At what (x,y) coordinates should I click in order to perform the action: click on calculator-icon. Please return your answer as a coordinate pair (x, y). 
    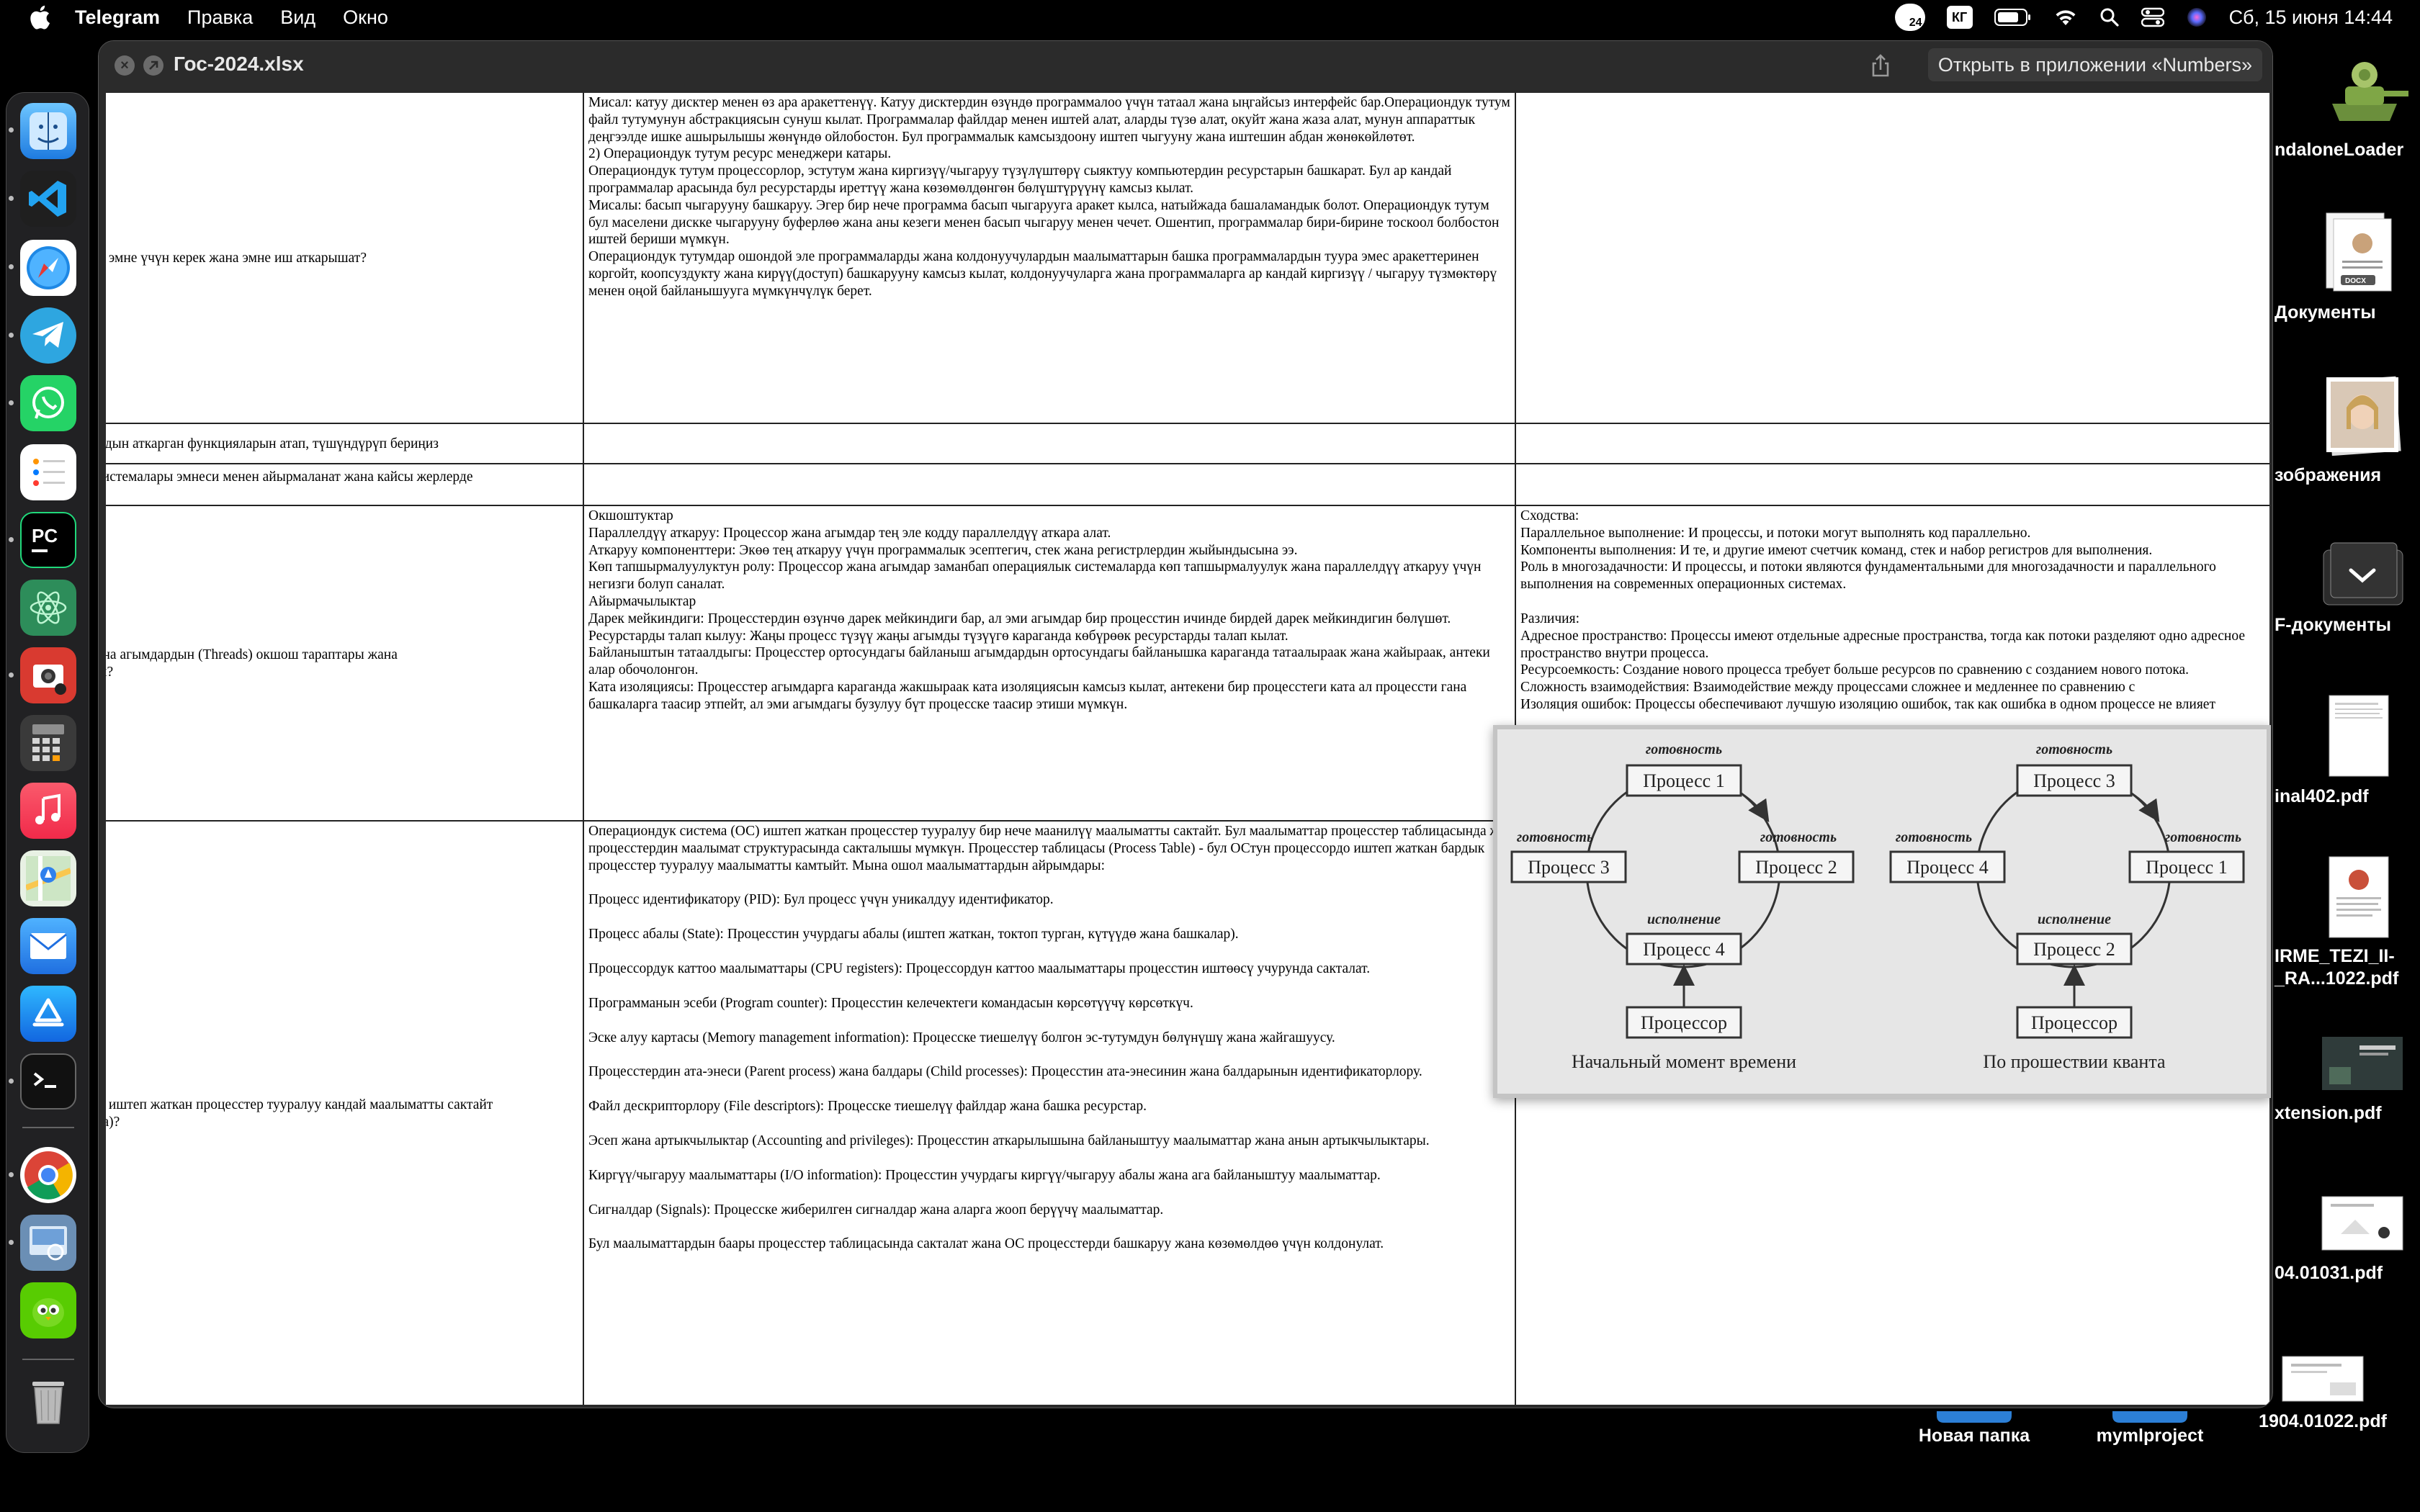
    Looking at the image, I should click on (48, 743).